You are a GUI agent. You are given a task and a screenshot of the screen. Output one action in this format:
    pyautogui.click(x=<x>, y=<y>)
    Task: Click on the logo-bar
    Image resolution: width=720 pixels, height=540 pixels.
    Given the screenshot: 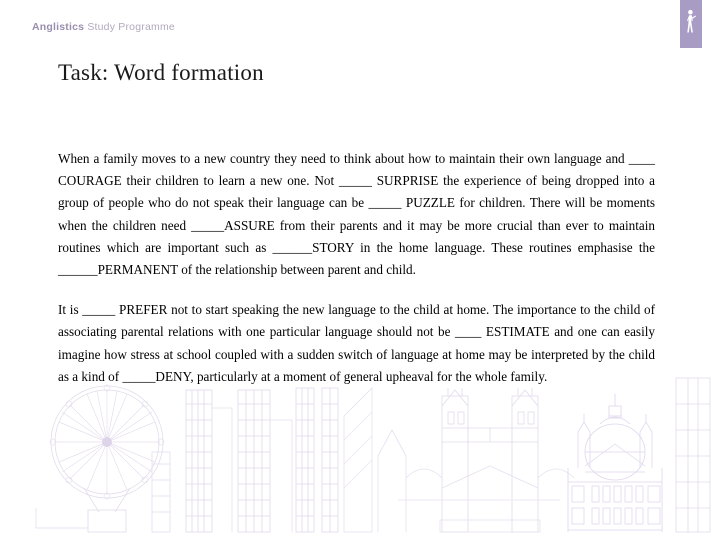 What is the action you would take?
    pyautogui.click(x=691, y=24)
    